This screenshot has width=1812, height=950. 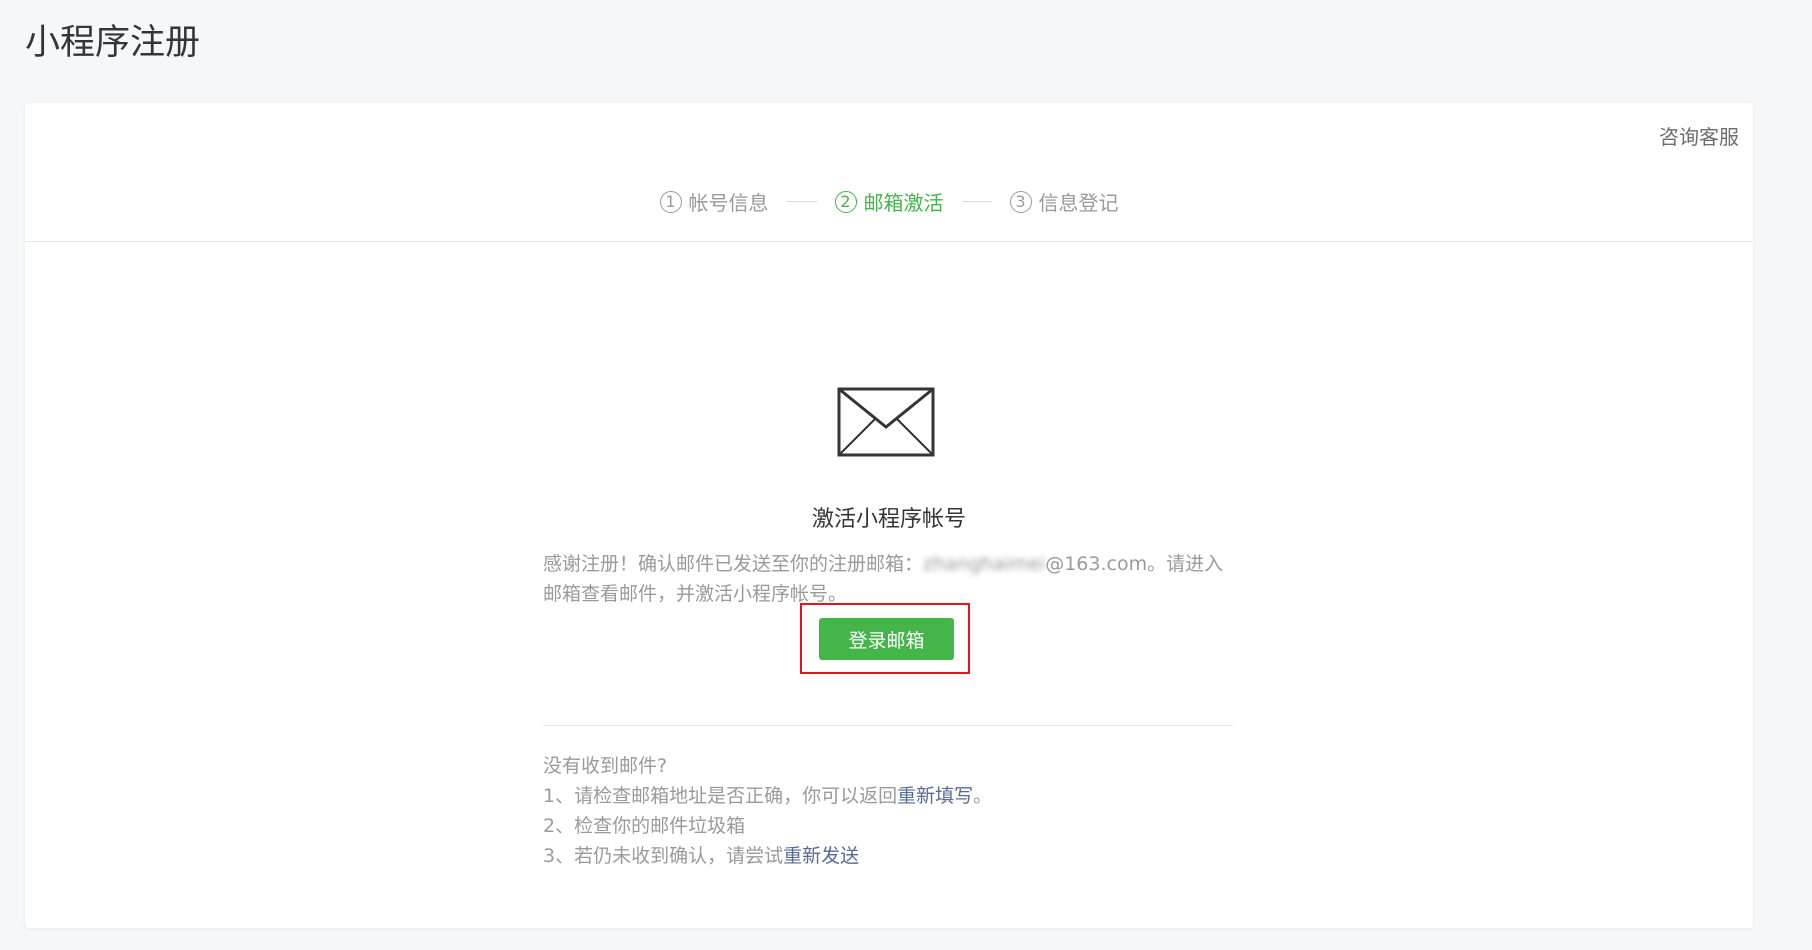 I want to click on step-number: 1, so click(x=670, y=201).